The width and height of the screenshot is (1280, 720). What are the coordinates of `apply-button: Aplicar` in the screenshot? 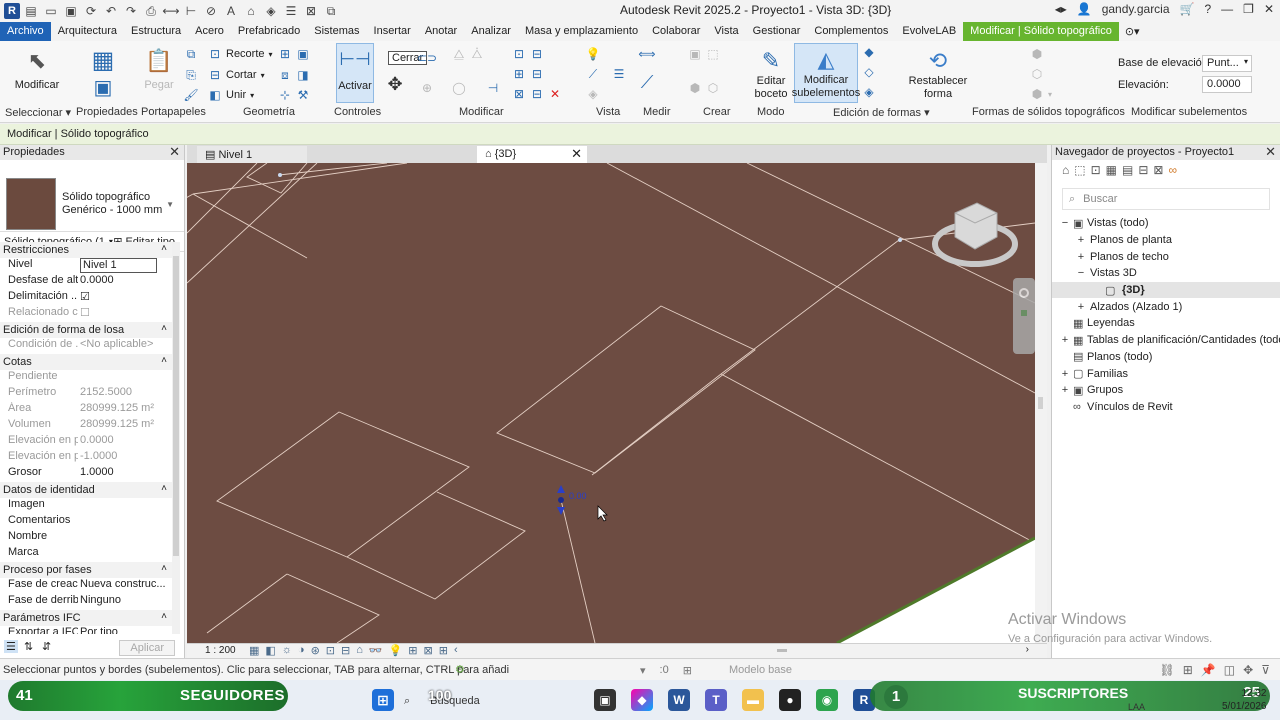 It's located at (147, 648).